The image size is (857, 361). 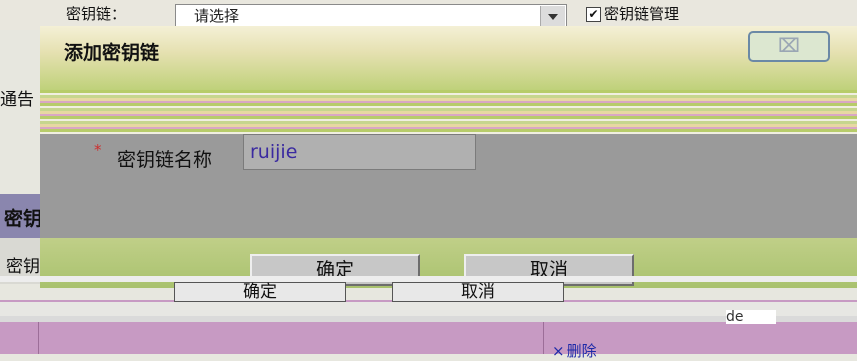 I want to click on keychain-label: 密钥链：, so click(x=96, y=14).